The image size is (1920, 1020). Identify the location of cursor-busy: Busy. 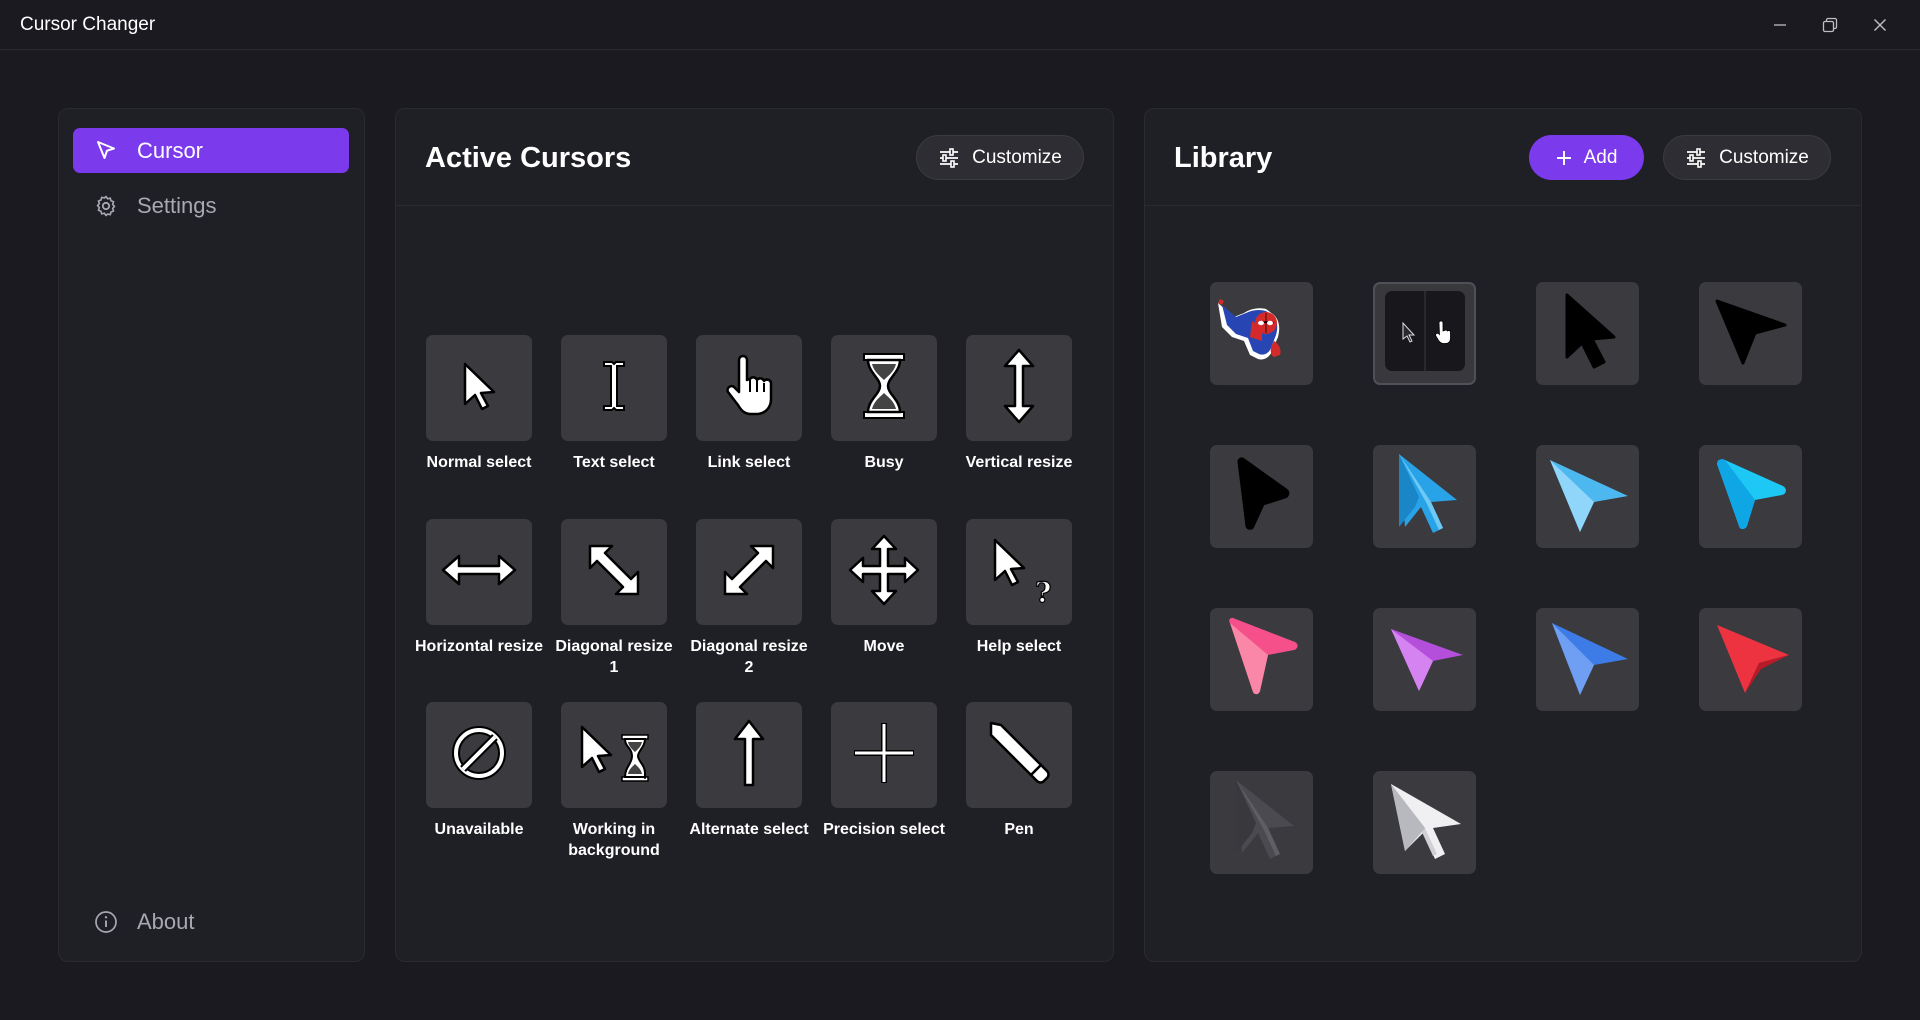
(884, 404).